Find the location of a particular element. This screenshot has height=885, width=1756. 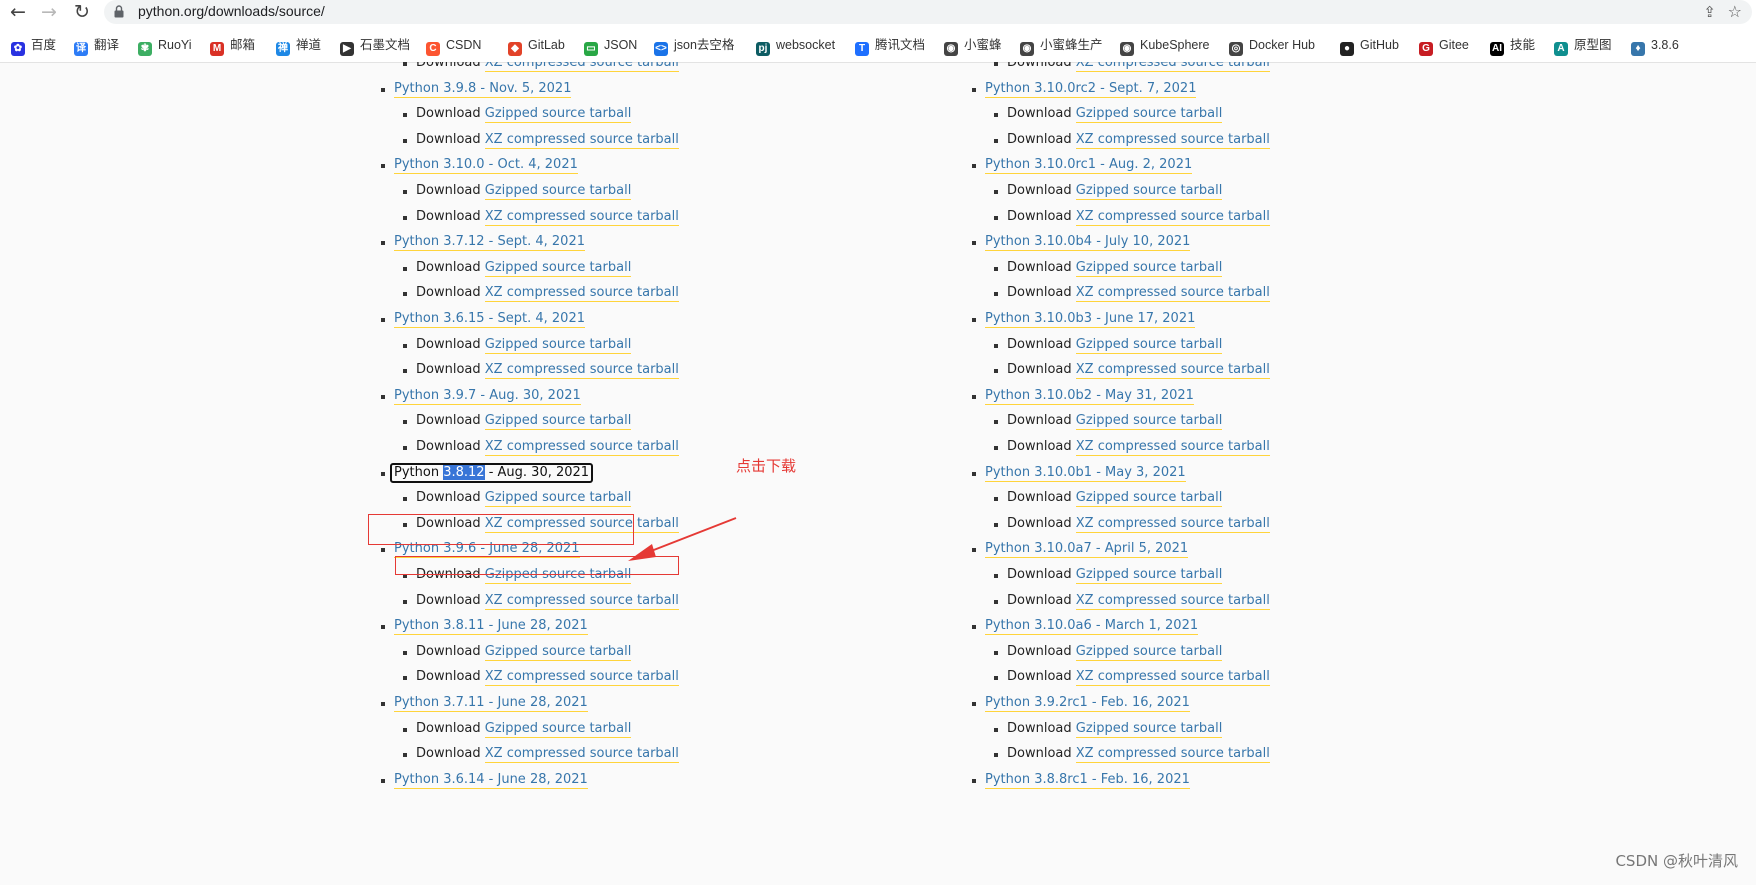

bookmark-item: 译翻译 is located at coordinates (96, 46).